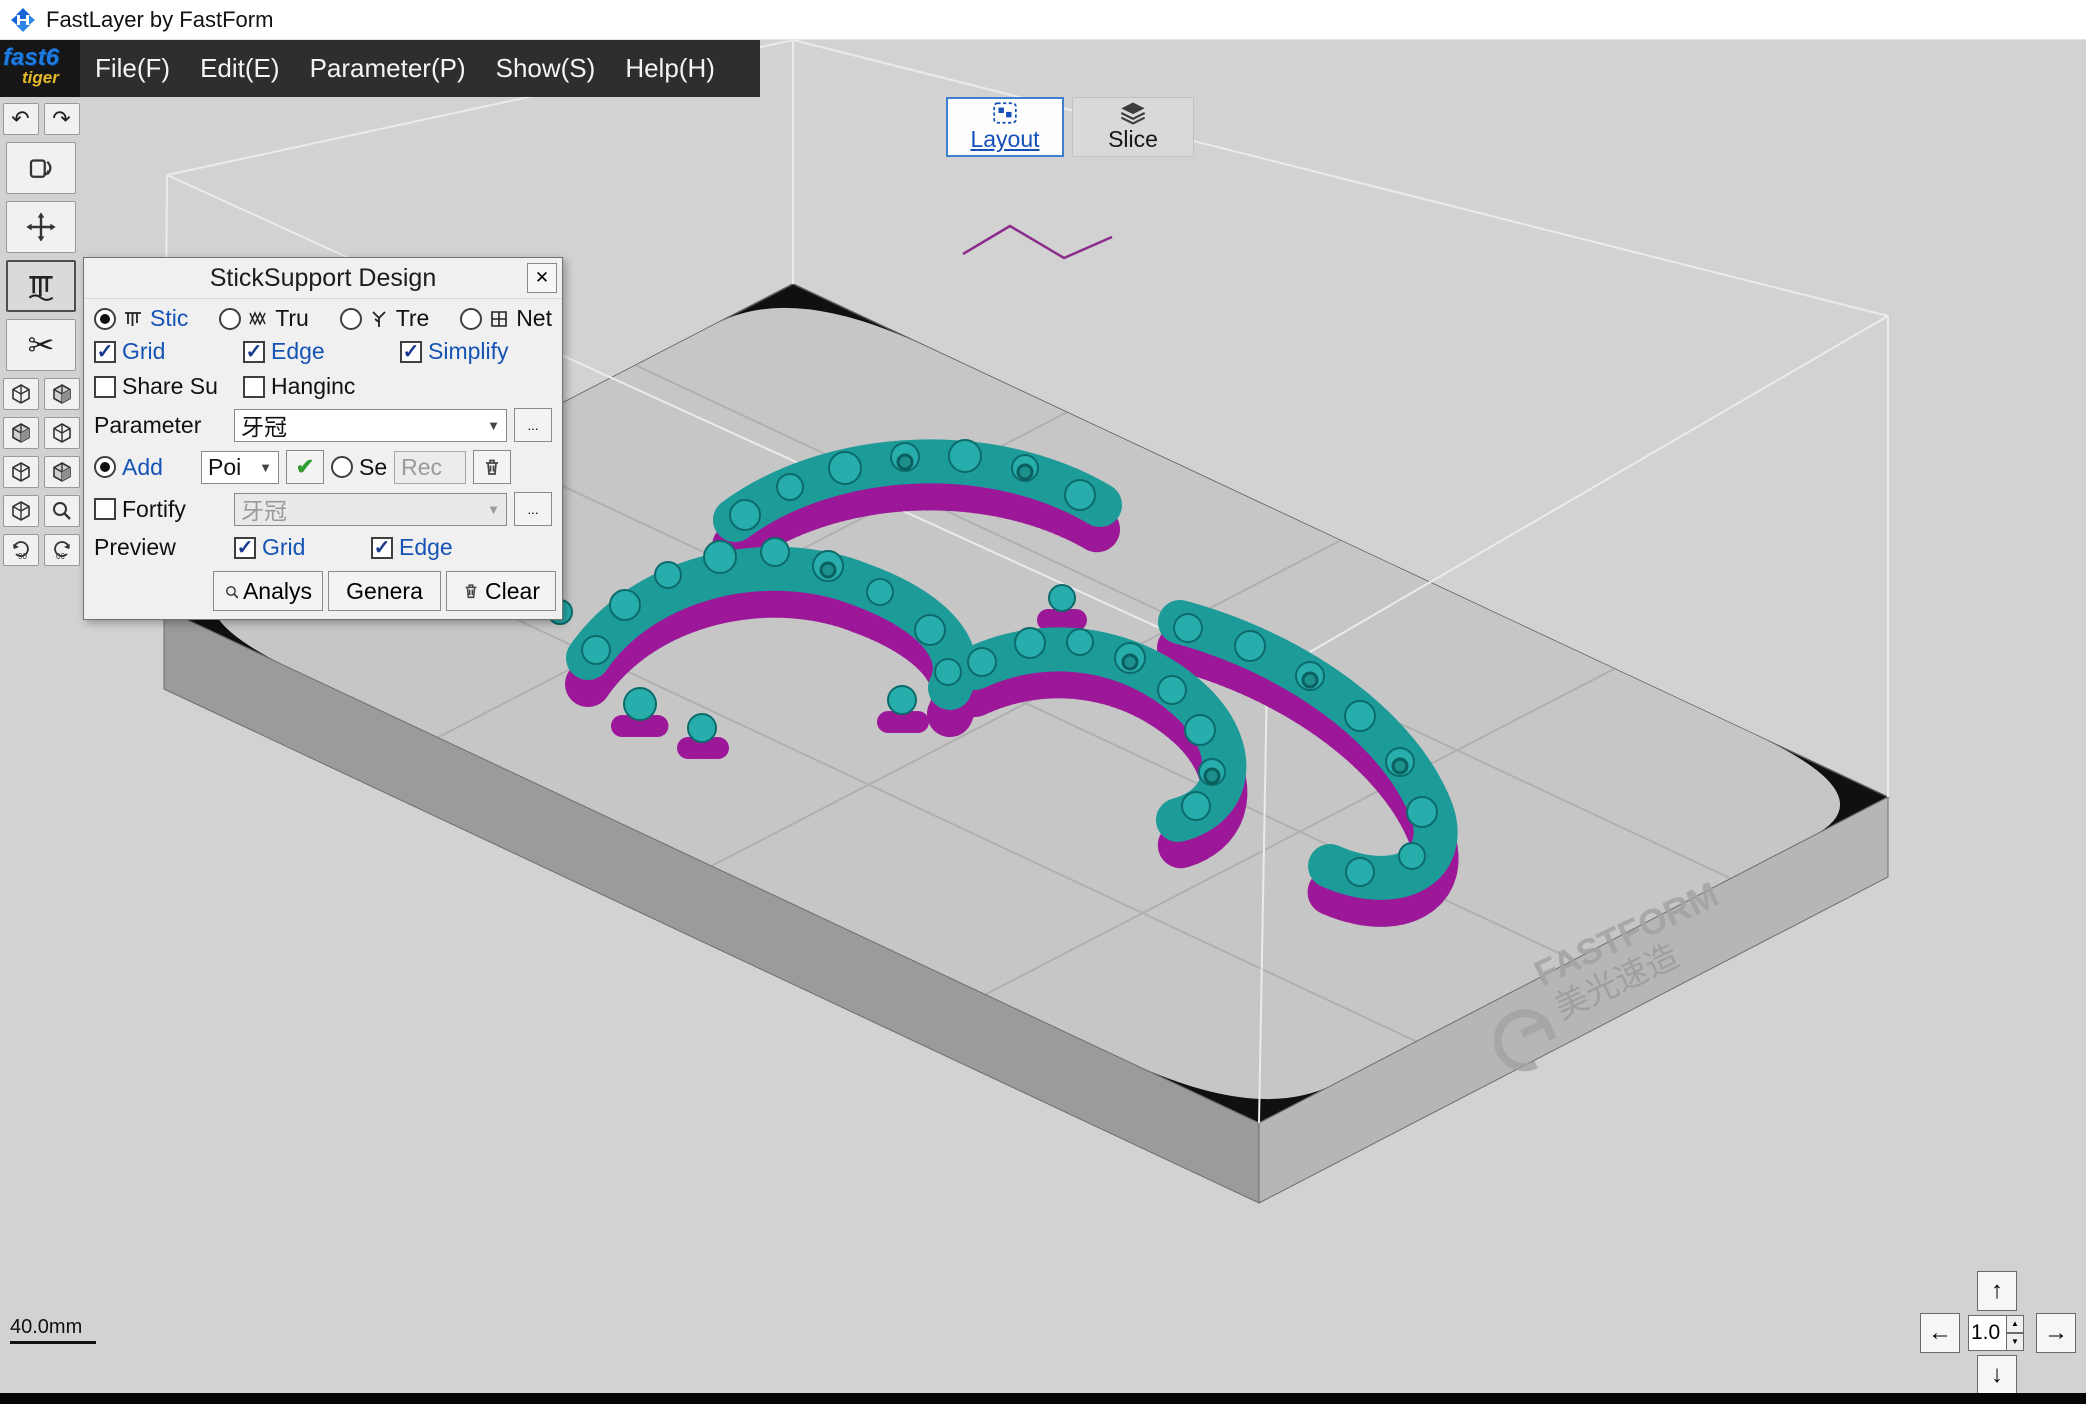 This screenshot has width=2086, height=1404. What do you see at coordinates (492, 467) in the screenshot?
I see `delete-support-button` at bounding box center [492, 467].